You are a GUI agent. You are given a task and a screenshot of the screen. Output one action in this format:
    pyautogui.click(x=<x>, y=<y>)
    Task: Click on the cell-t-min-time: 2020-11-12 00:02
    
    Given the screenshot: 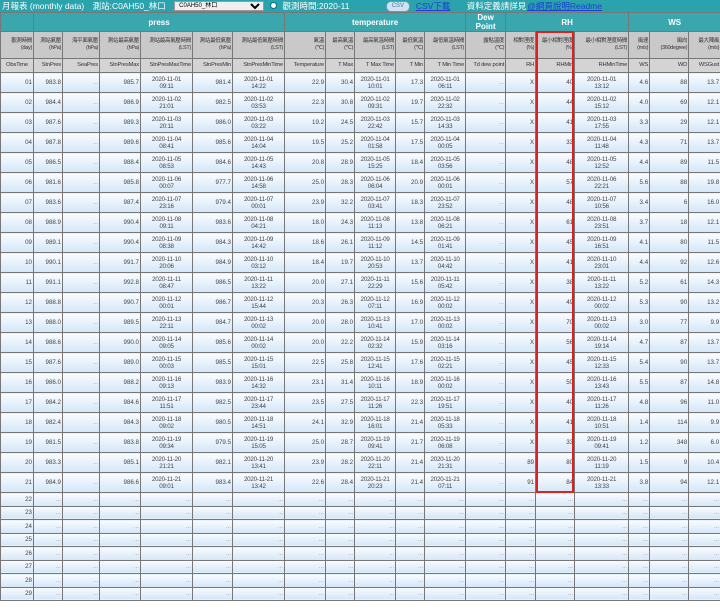 What is the action you would take?
    pyautogui.click(x=445, y=302)
    